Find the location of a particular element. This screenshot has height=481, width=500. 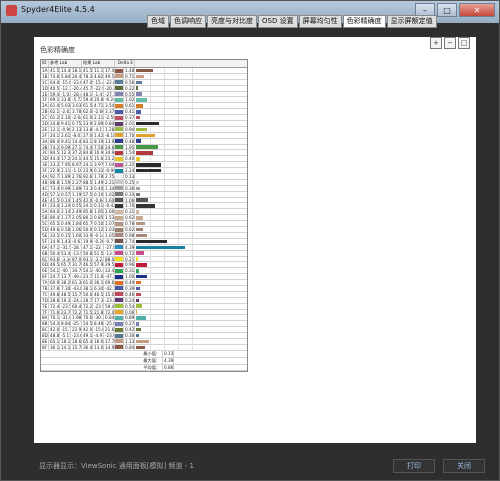

maximize-button: □ is located at coordinates (447, 10).